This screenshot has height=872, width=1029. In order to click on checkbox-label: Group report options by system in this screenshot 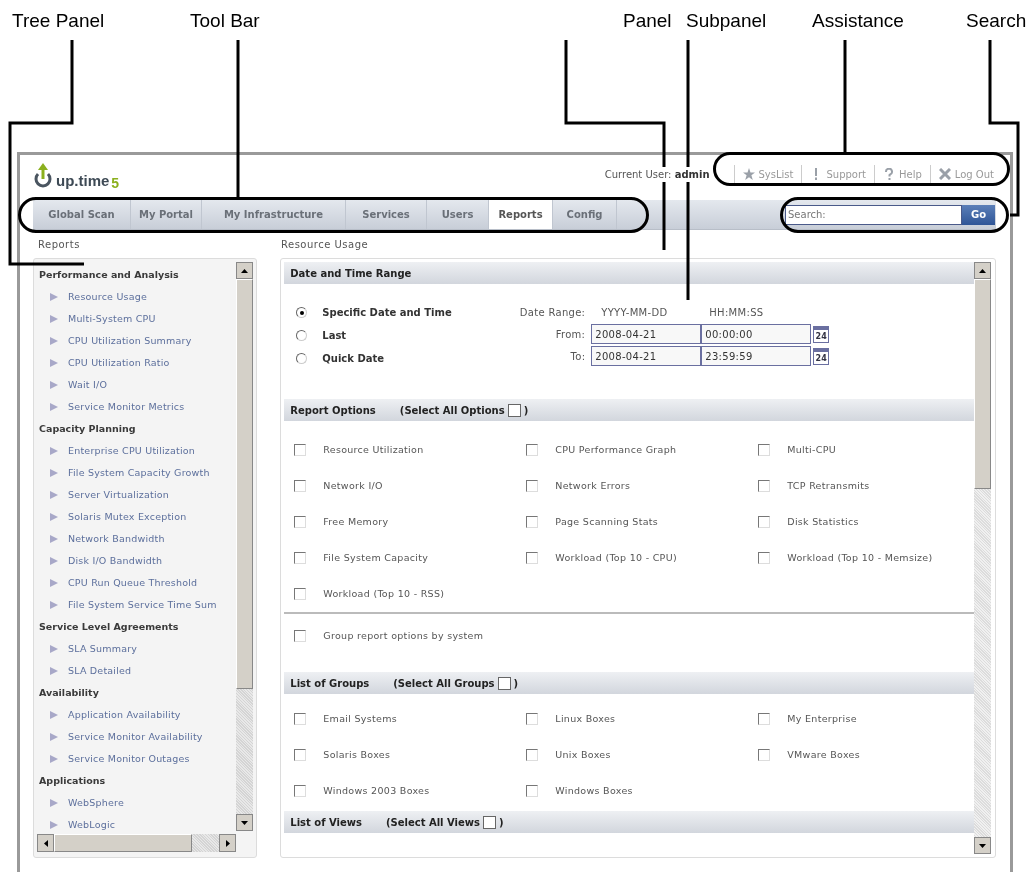, I will do `click(403, 635)`.